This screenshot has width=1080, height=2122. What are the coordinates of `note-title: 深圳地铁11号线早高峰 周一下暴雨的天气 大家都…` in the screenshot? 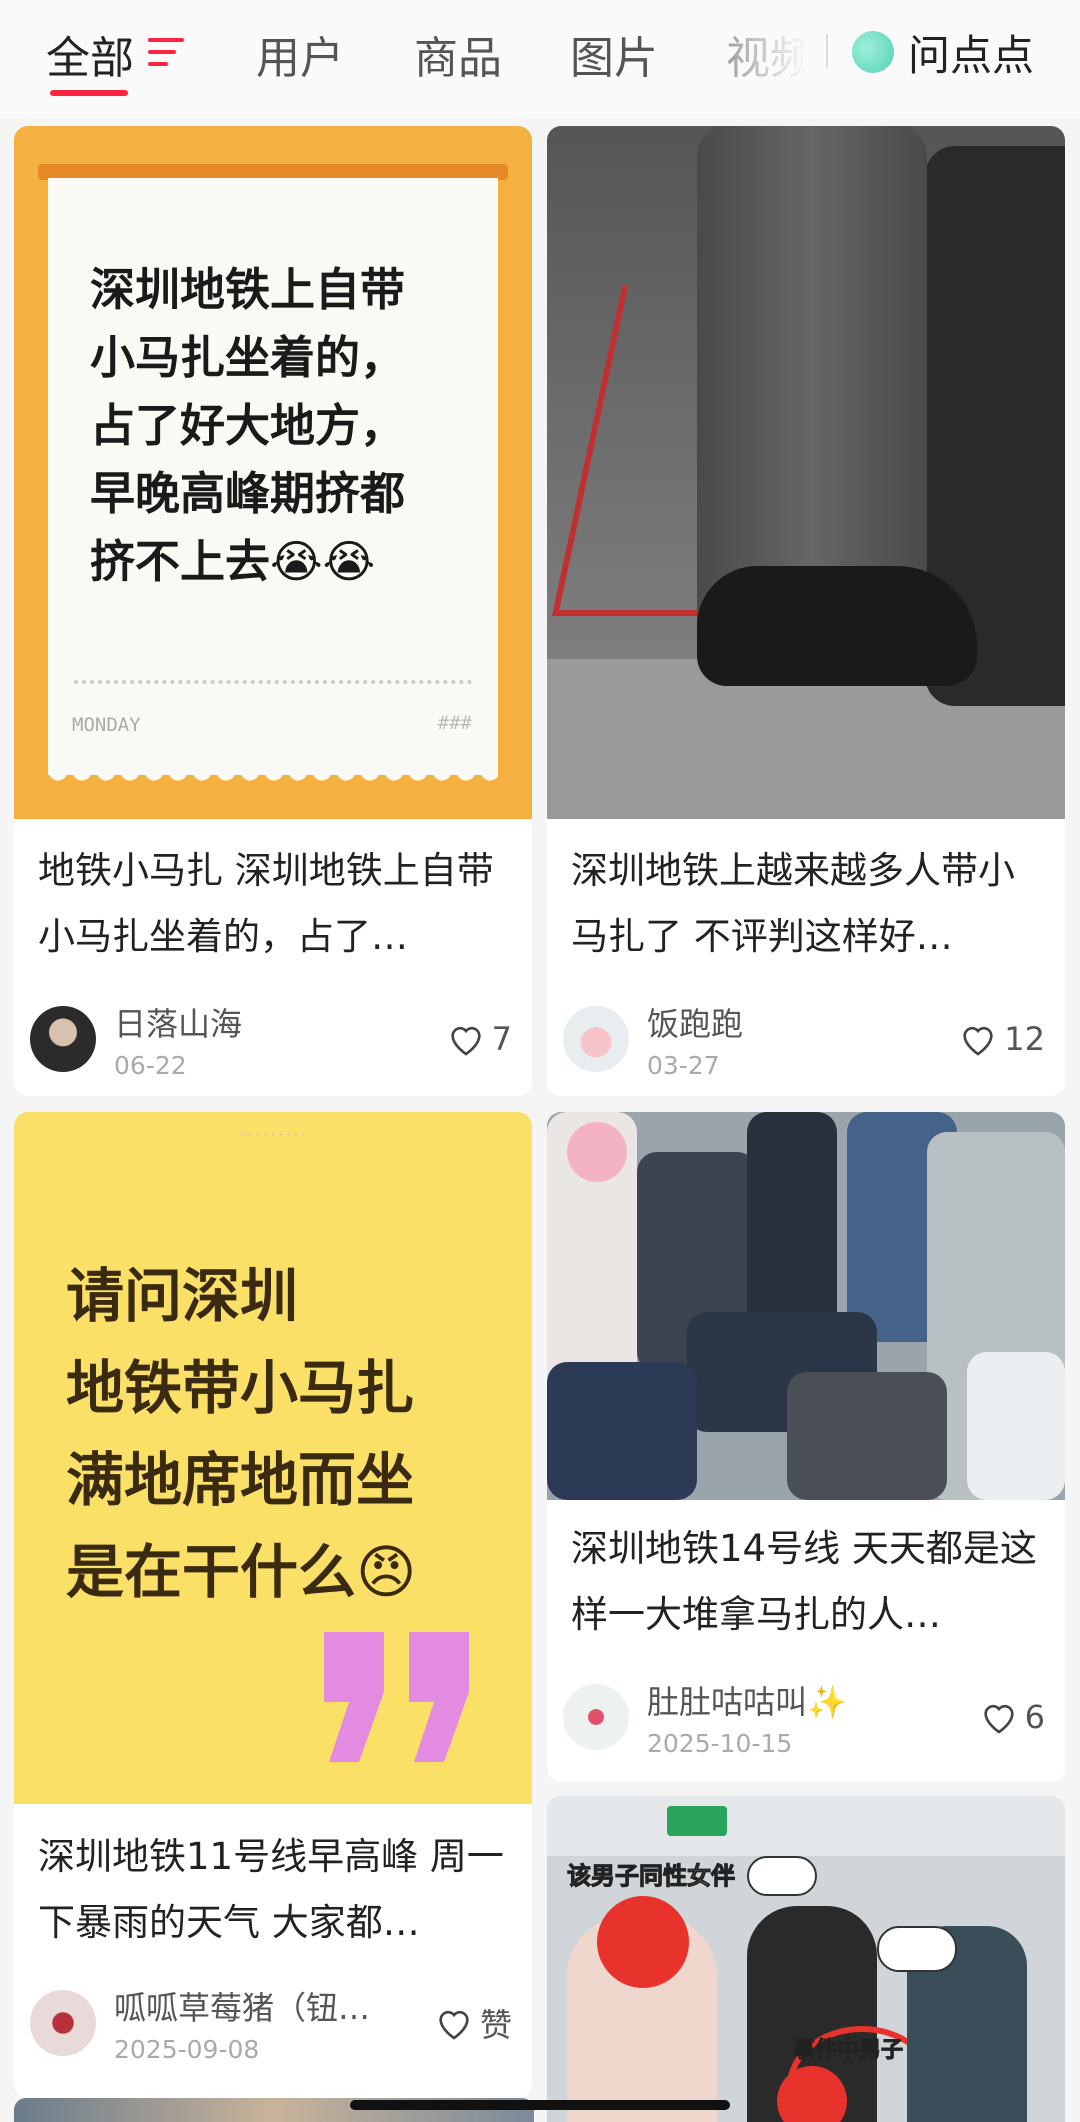 It's located at (271, 1889).